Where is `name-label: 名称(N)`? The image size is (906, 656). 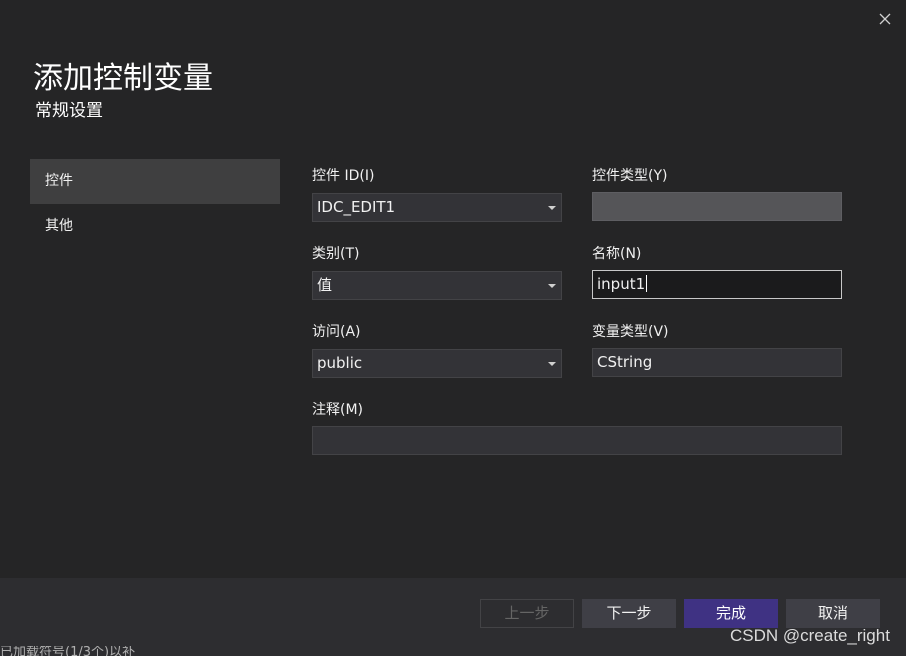
name-label: 名称(N) is located at coordinates (617, 254).